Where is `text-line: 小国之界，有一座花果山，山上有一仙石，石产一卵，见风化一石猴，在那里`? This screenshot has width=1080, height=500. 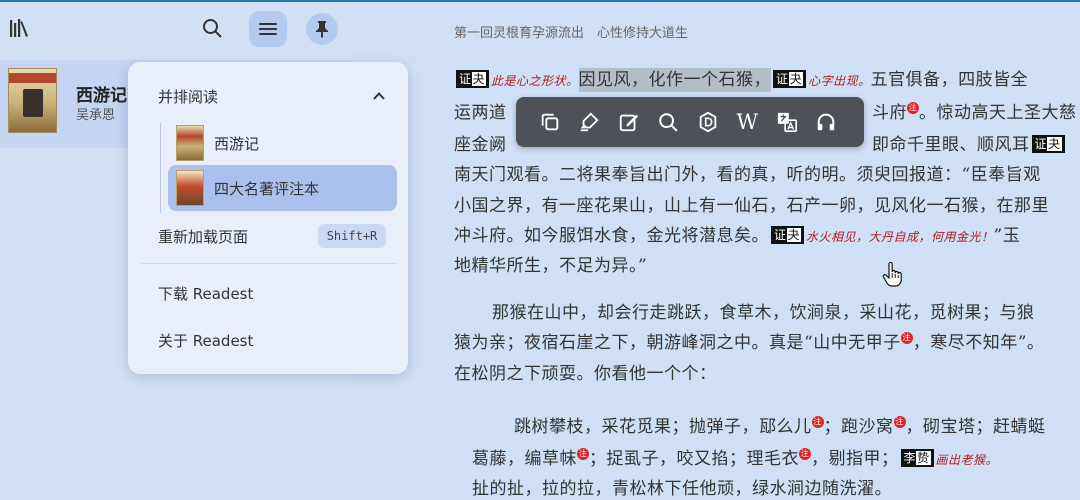 text-line: 小国之界，有一座花果山，山上有一仙石，石产一卵，见风化一石猴，在那里 is located at coordinates (751, 203).